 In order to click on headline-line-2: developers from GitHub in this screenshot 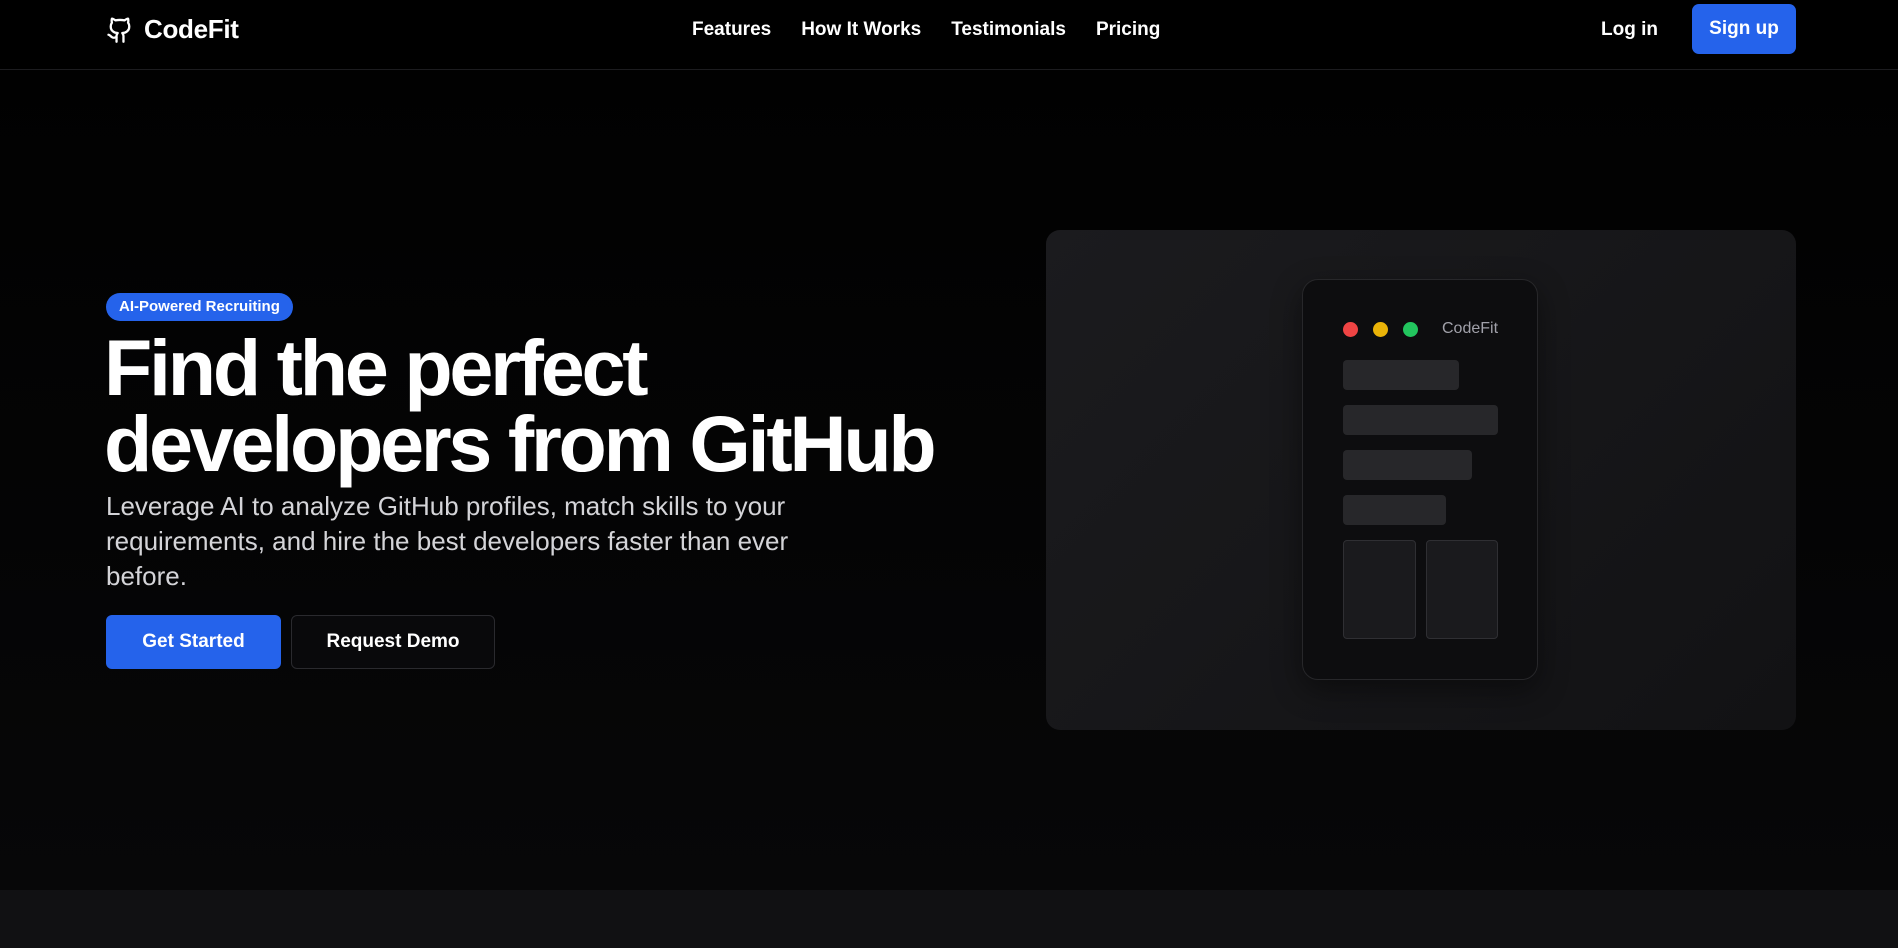, I will do `click(520, 443)`.